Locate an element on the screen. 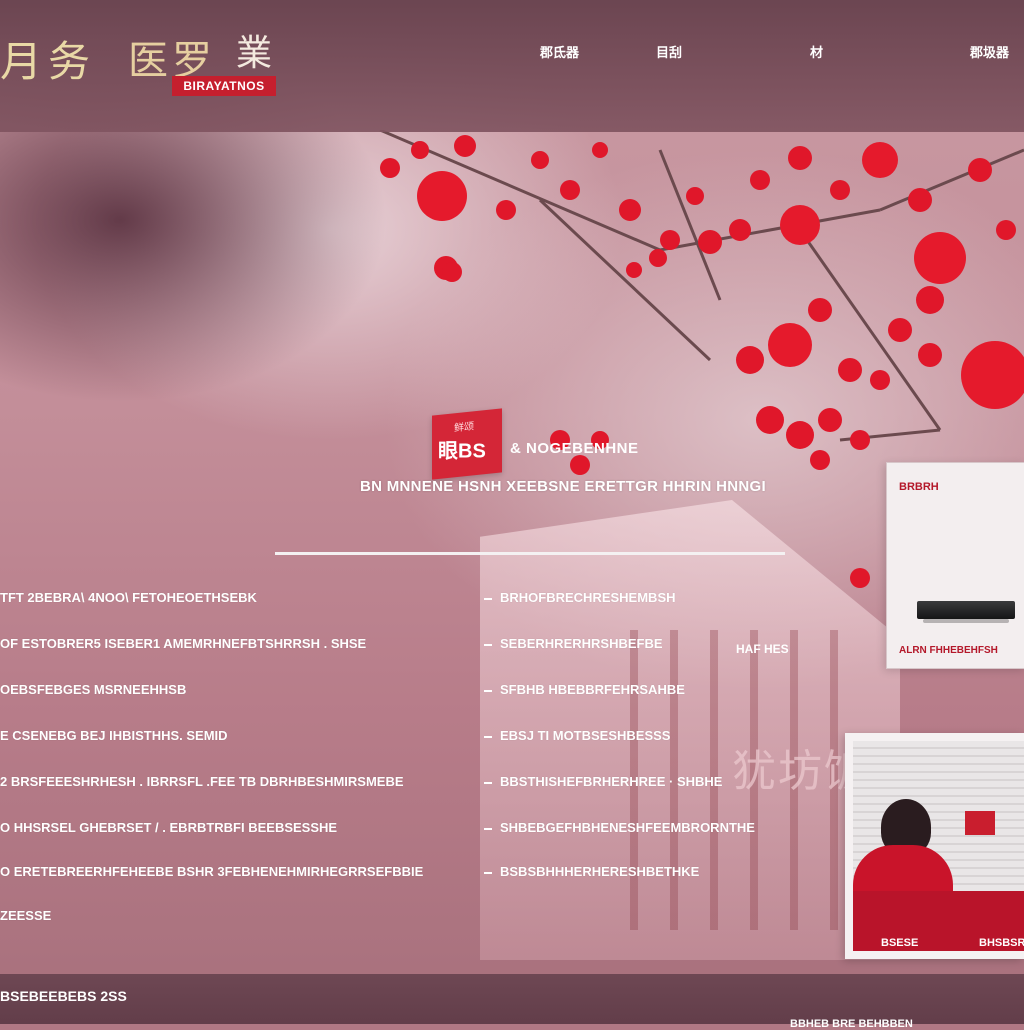  product-card-title: BRBRH is located at coordinates (919, 487).